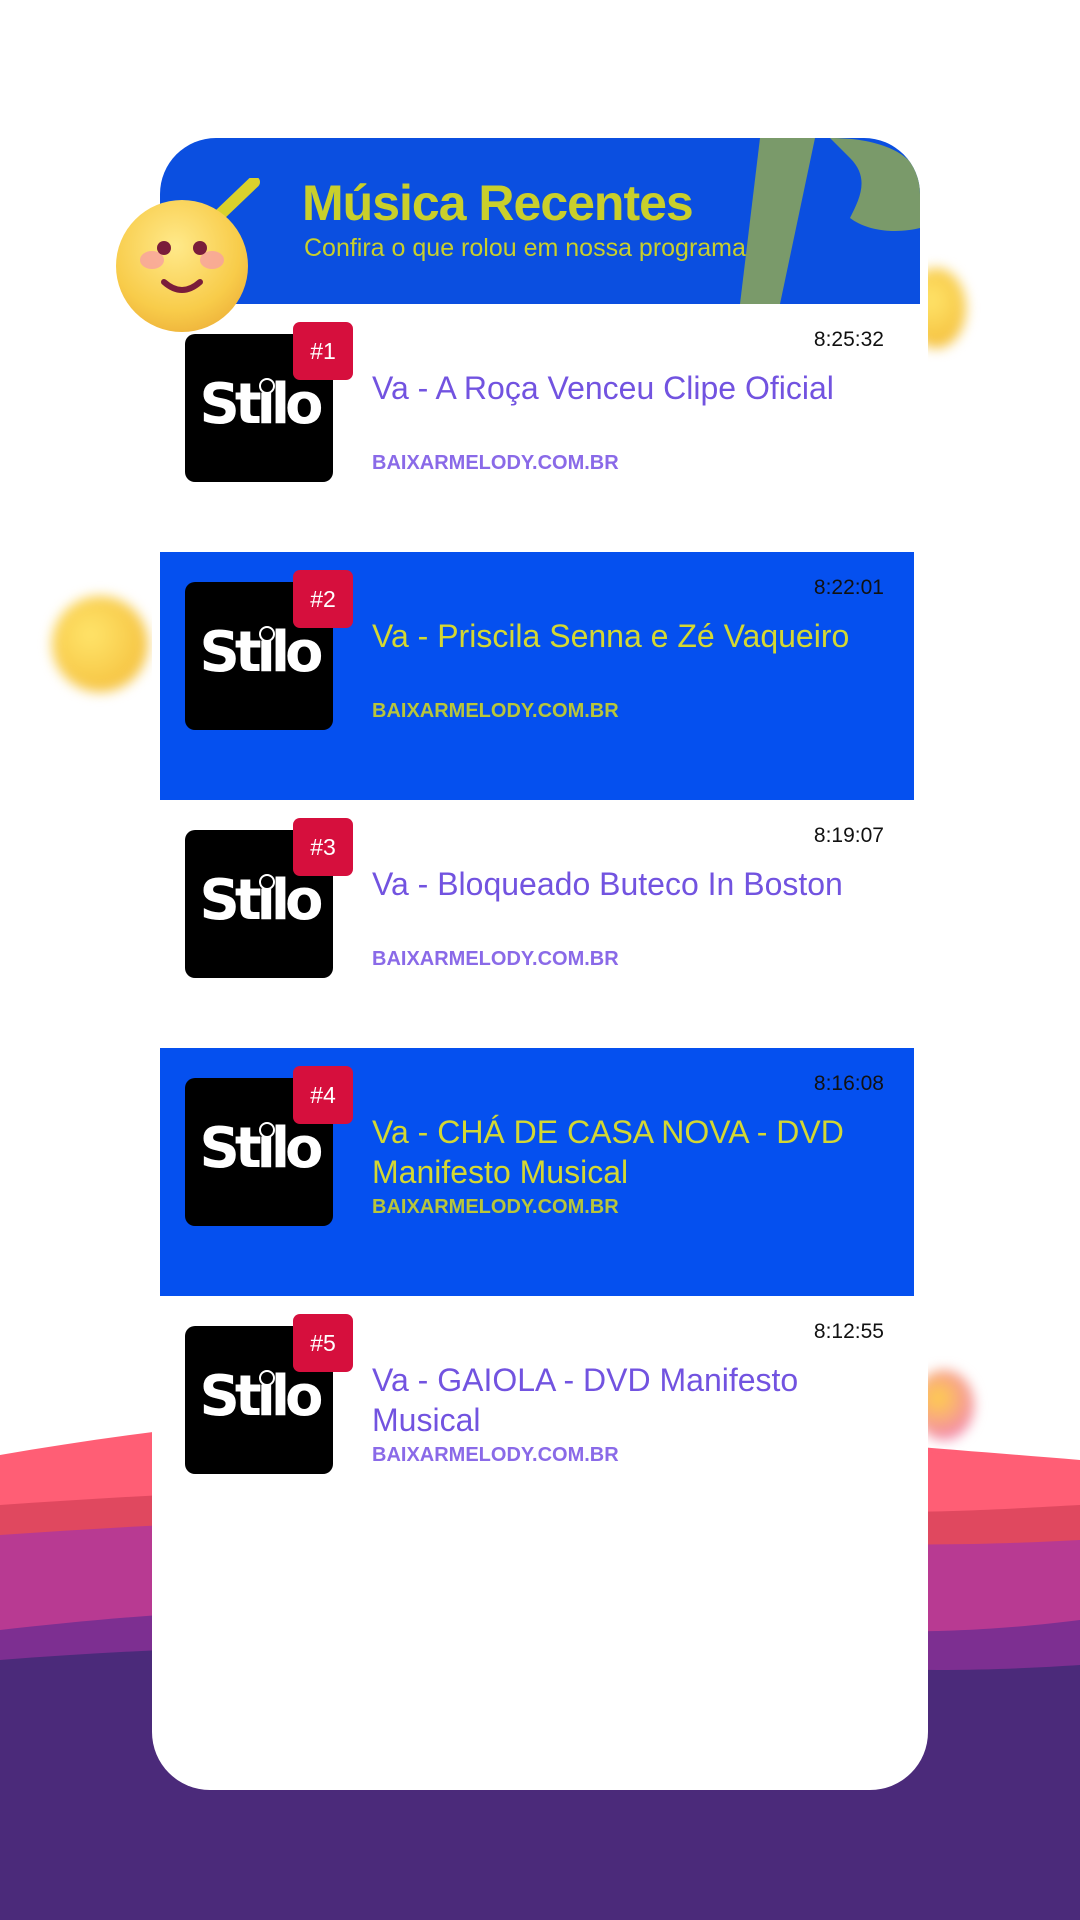 The image size is (1080, 1920). Describe the element at coordinates (848, 1331) in the screenshot. I see `track-time: 8:12:55` at that location.